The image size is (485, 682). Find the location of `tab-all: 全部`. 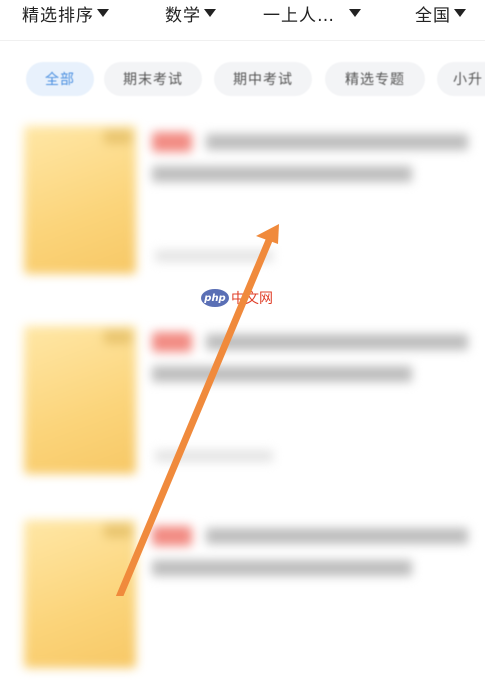

tab-all: 全部 is located at coordinates (60, 79).